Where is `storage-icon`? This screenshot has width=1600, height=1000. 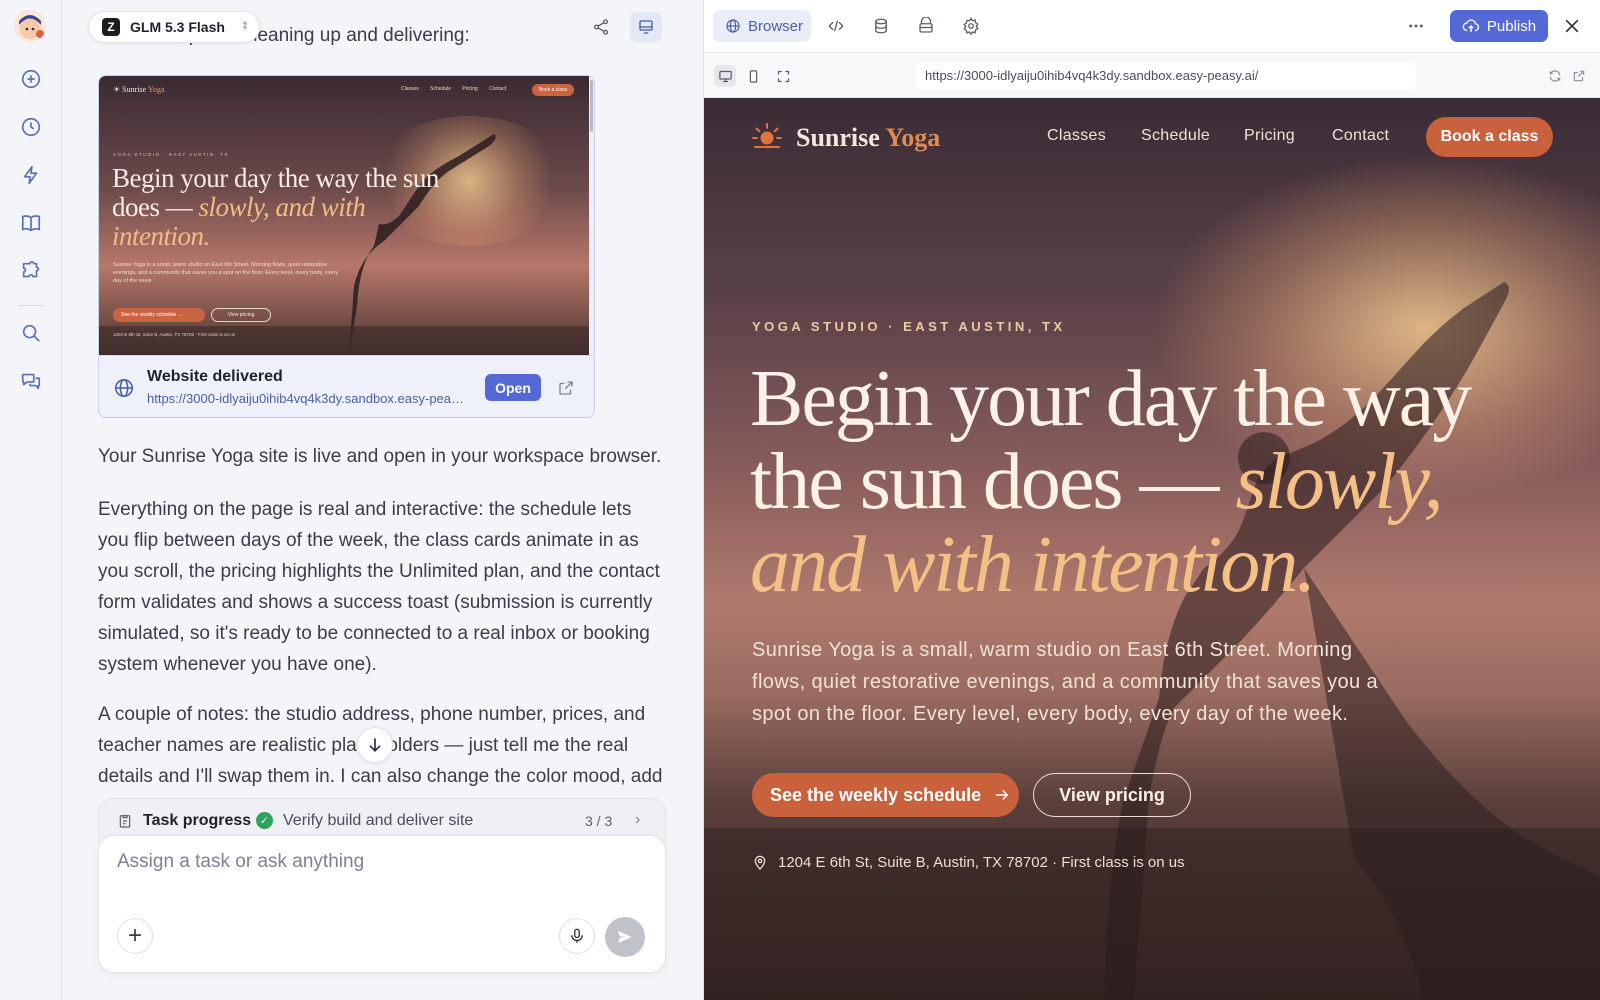
storage-icon is located at coordinates (926, 26).